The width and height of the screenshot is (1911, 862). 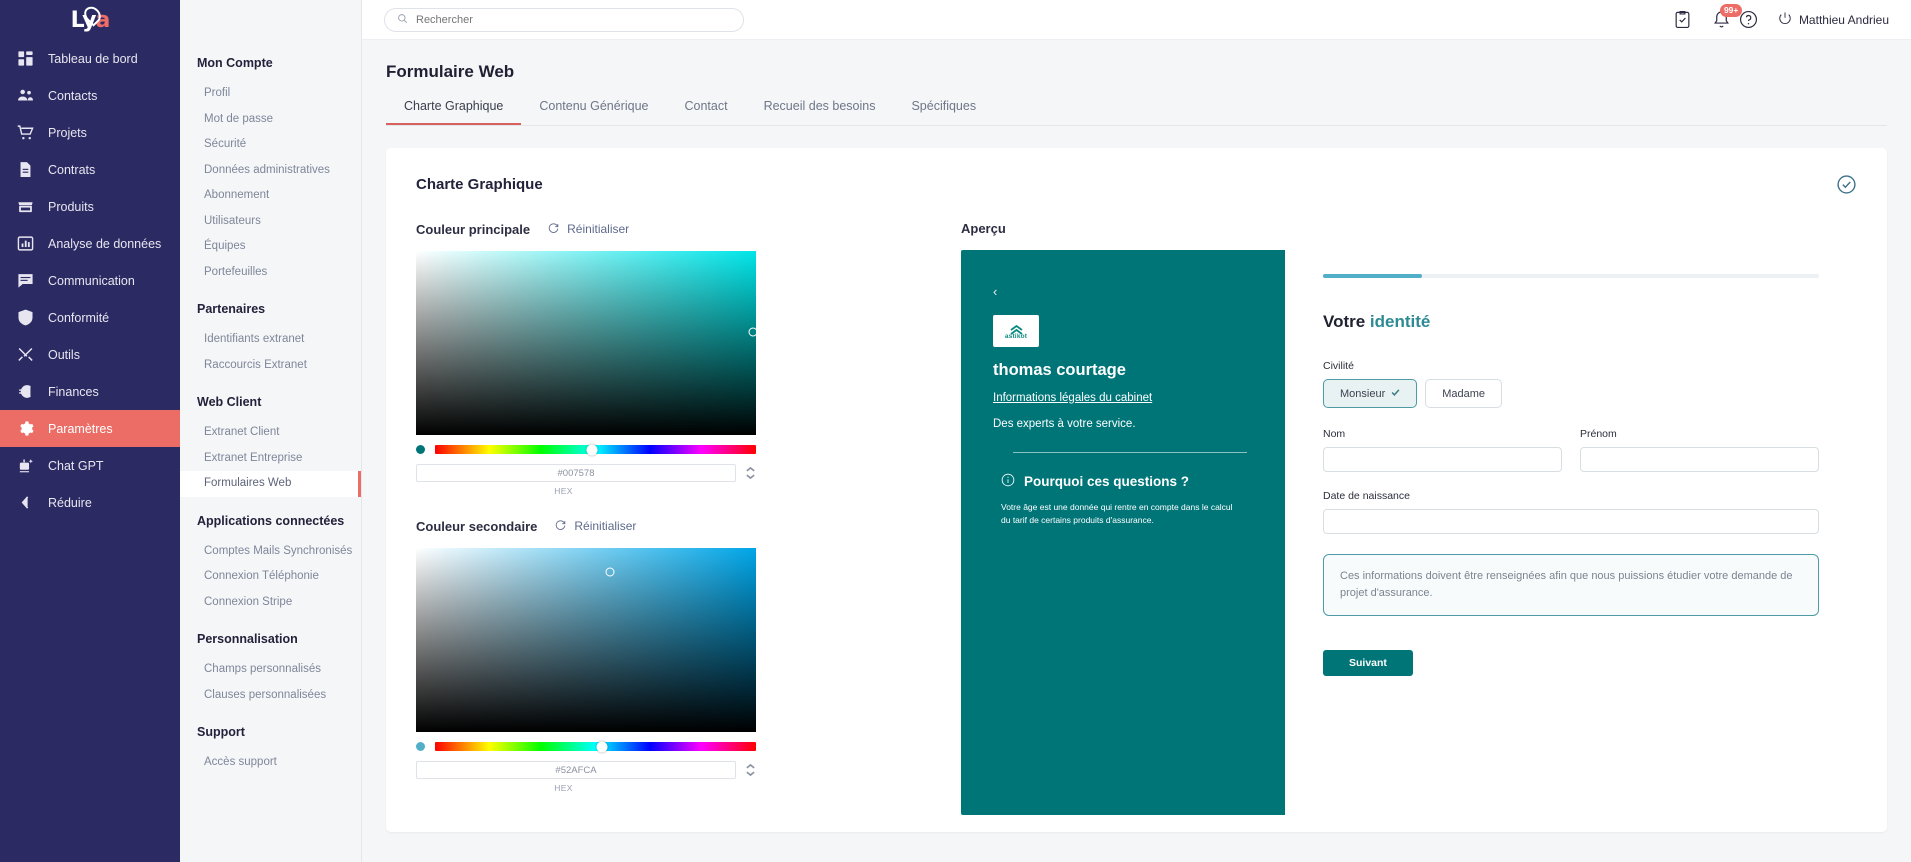 I want to click on tab-contenu-generique: Contenu Générique, so click(x=593, y=112).